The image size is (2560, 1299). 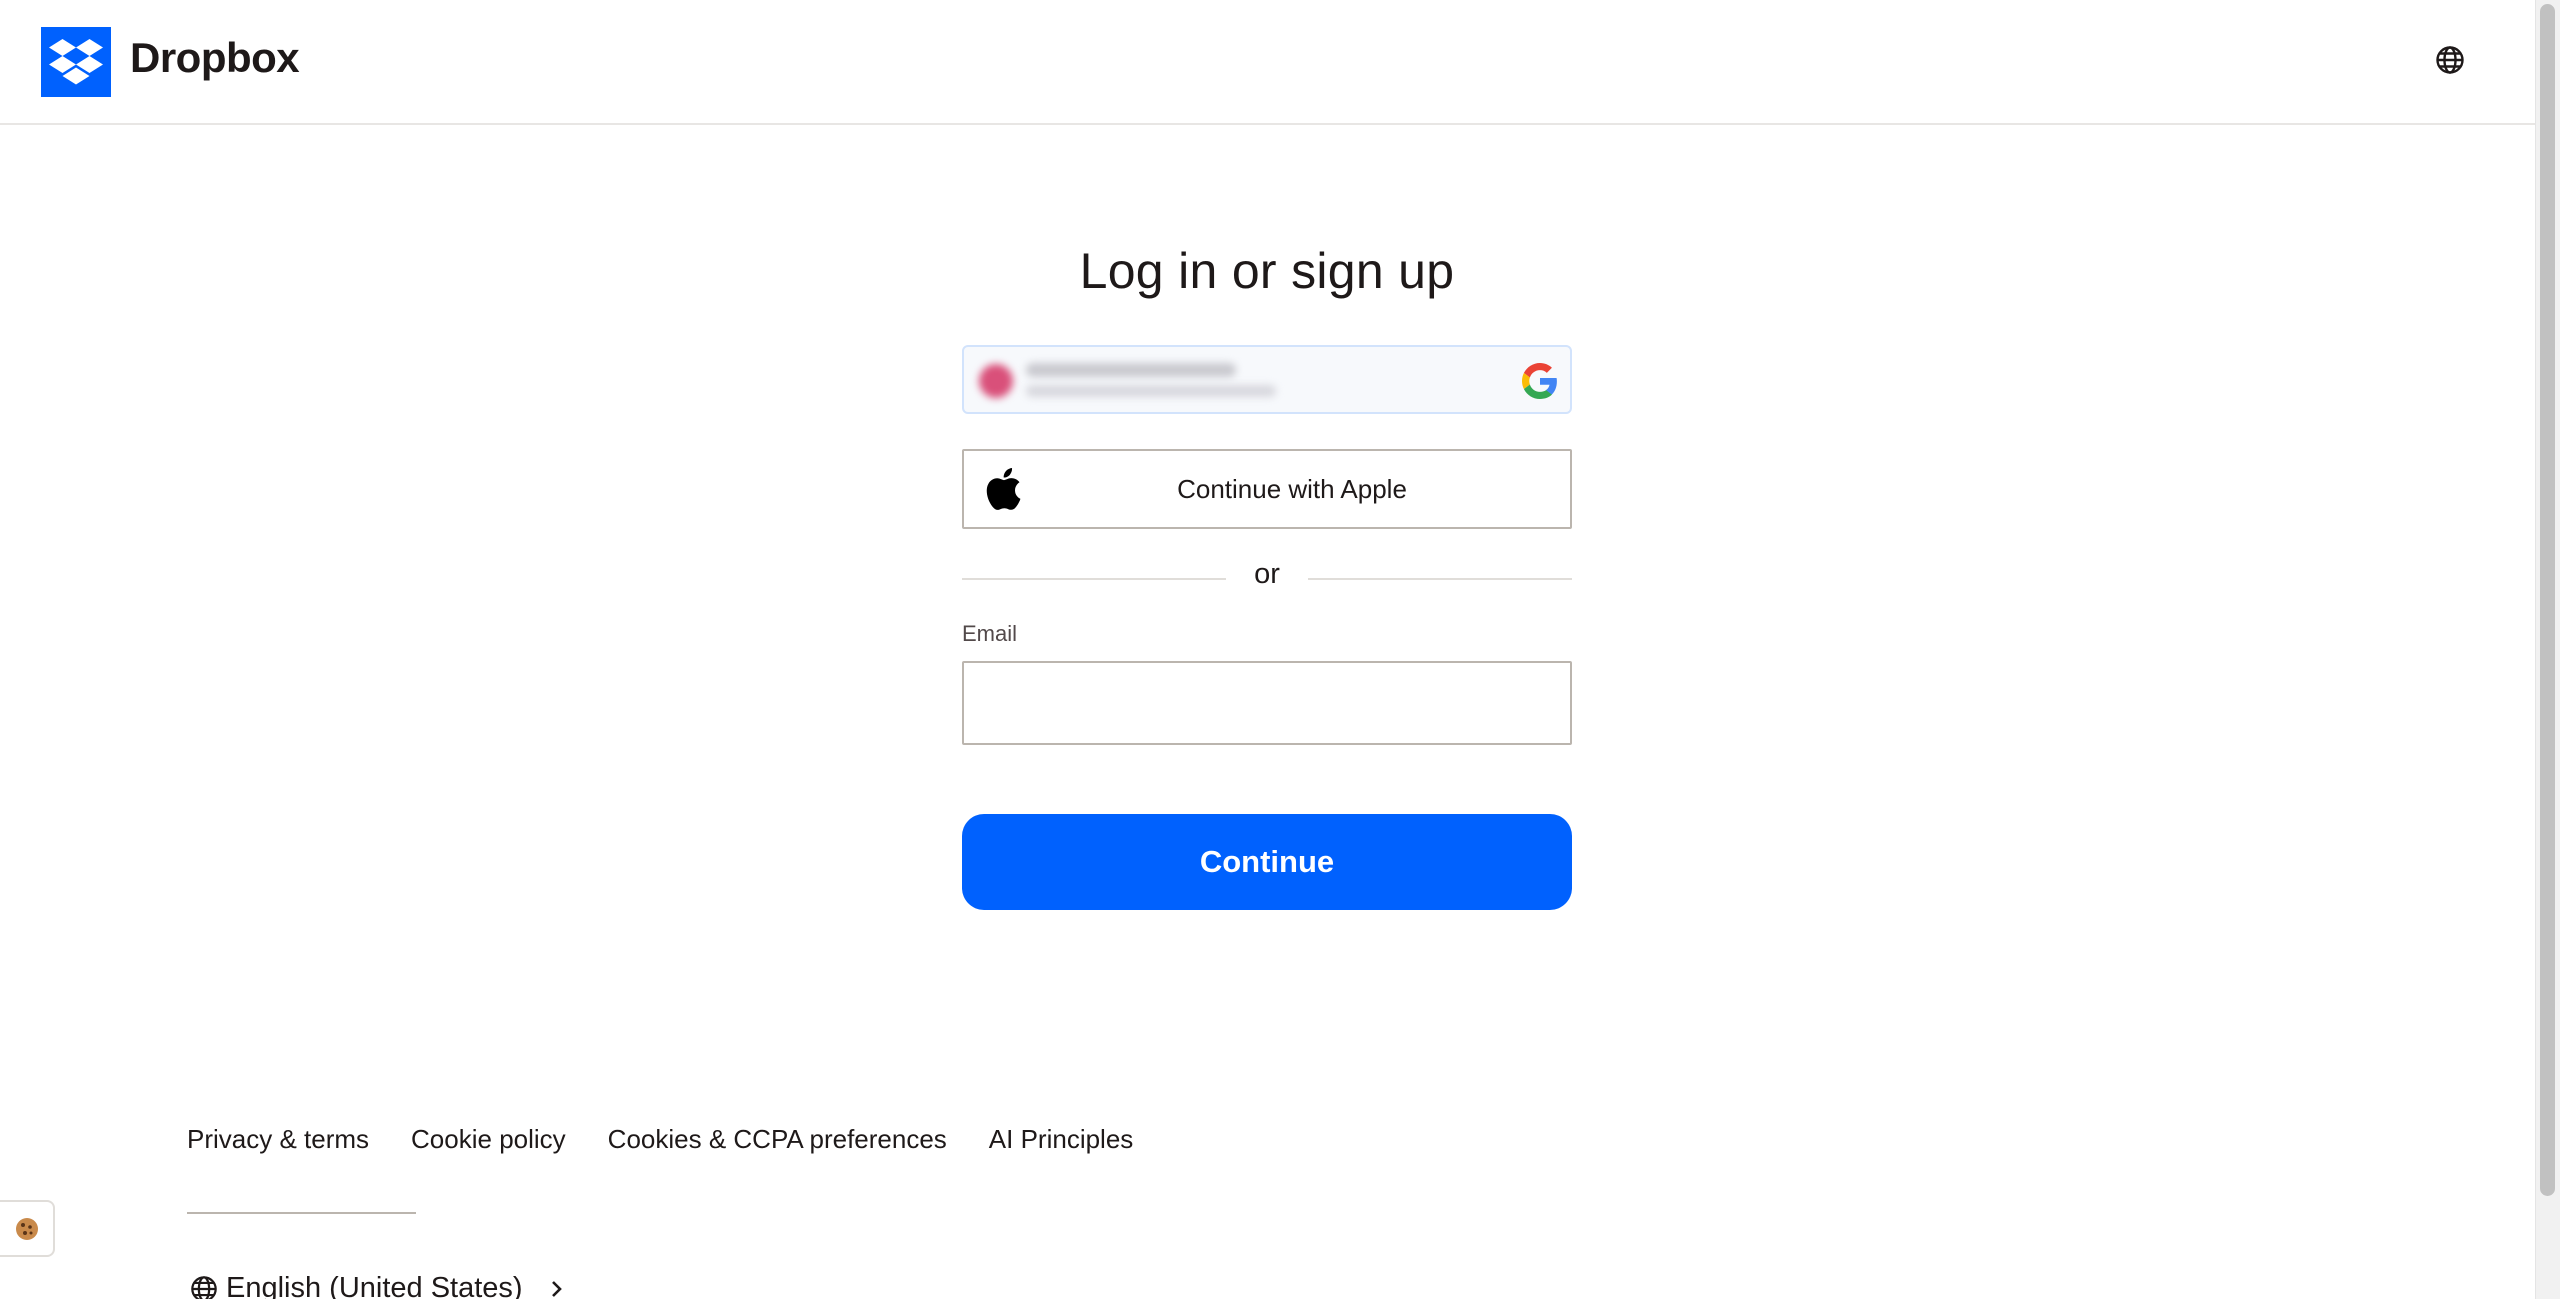 What do you see at coordinates (1267, 703) in the screenshot?
I see `email-field` at bounding box center [1267, 703].